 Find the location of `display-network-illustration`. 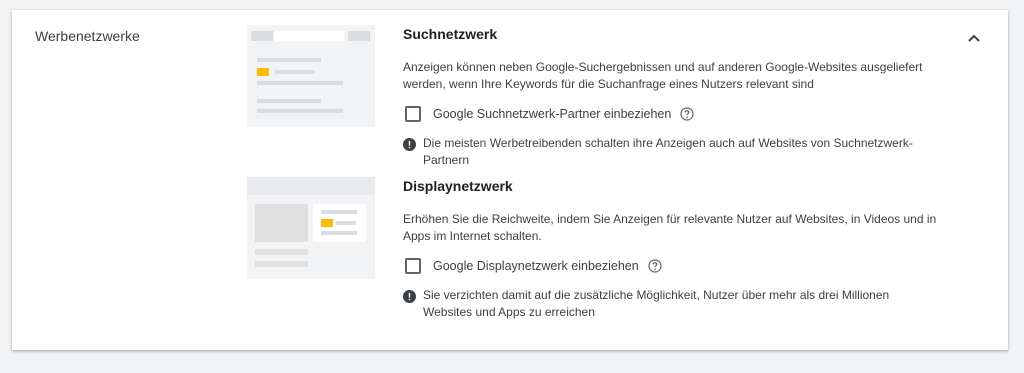

display-network-illustration is located at coordinates (311, 228).